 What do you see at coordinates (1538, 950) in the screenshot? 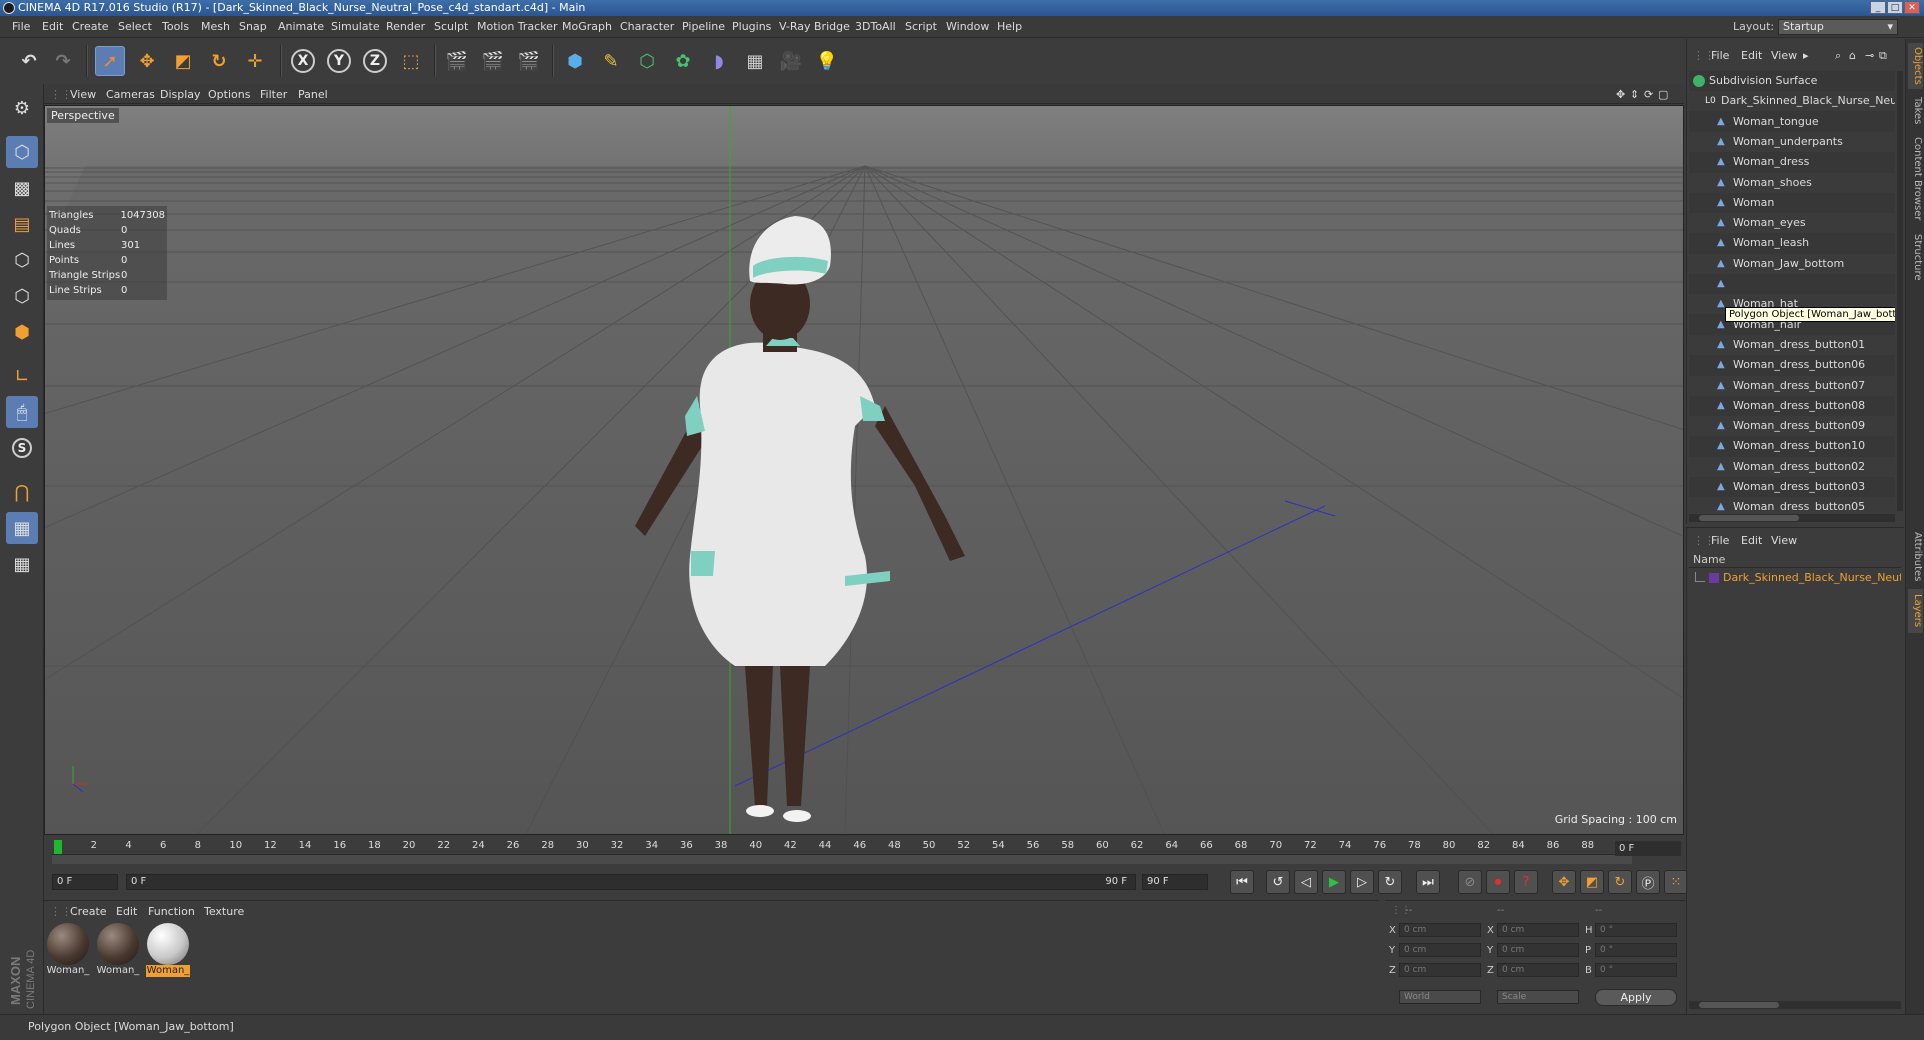
I see `size-y-field: 0 cm` at bounding box center [1538, 950].